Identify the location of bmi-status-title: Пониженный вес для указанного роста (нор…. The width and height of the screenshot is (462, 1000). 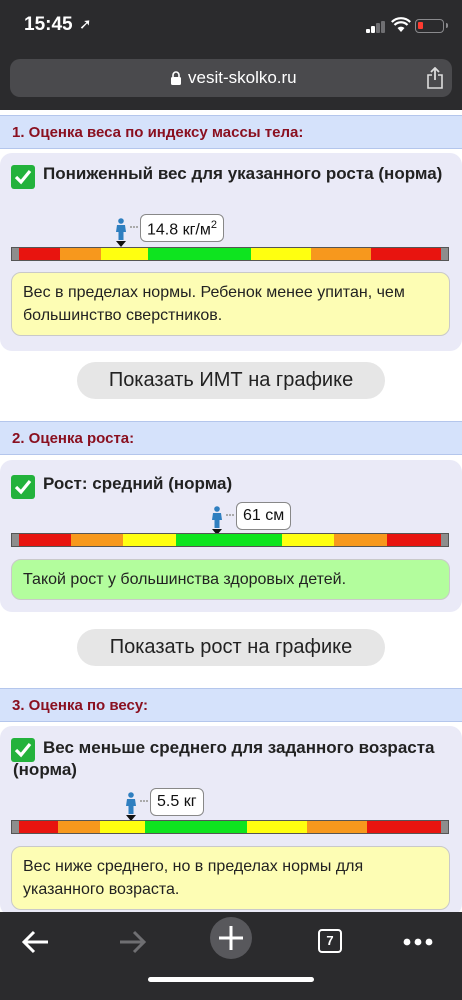
(243, 173).